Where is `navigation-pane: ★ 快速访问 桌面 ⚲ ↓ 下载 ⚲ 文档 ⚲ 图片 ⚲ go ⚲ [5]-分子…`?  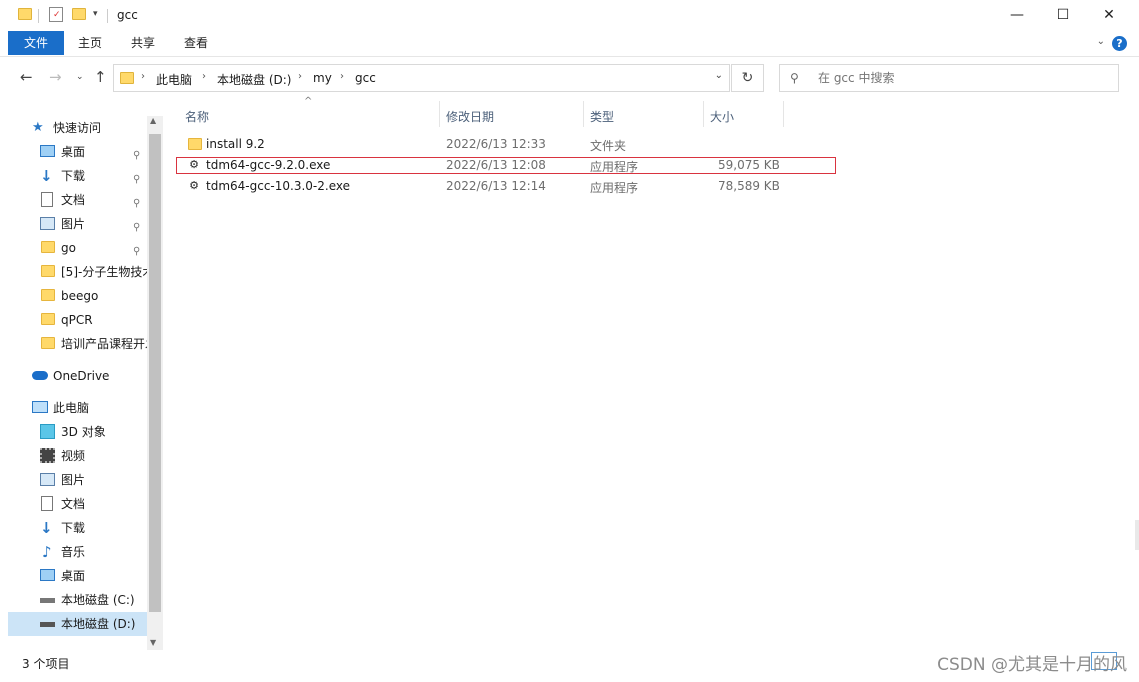 navigation-pane: ★ 快速访问 桌面 ⚲ ↓ 下载 ⚲ 文档 ⚲ 图片 ⚲ go ⚲ [5]-分子… is located at coordinates (82, 374).